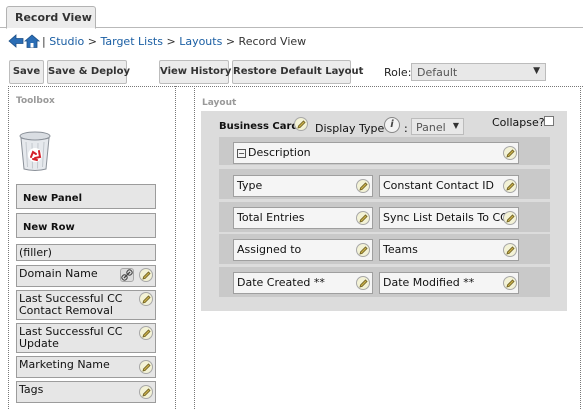  I want to click on home-icon, so click(32, 41).